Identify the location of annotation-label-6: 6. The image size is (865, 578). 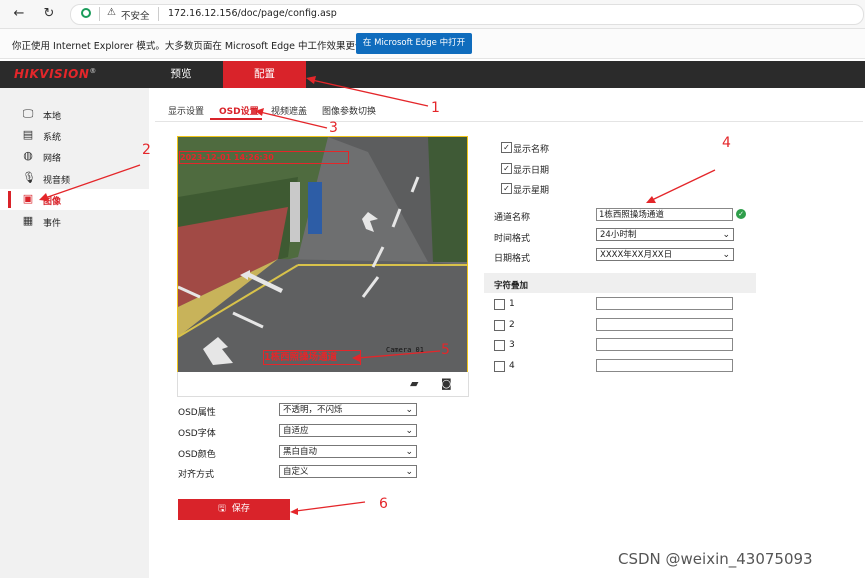
(383, 504).